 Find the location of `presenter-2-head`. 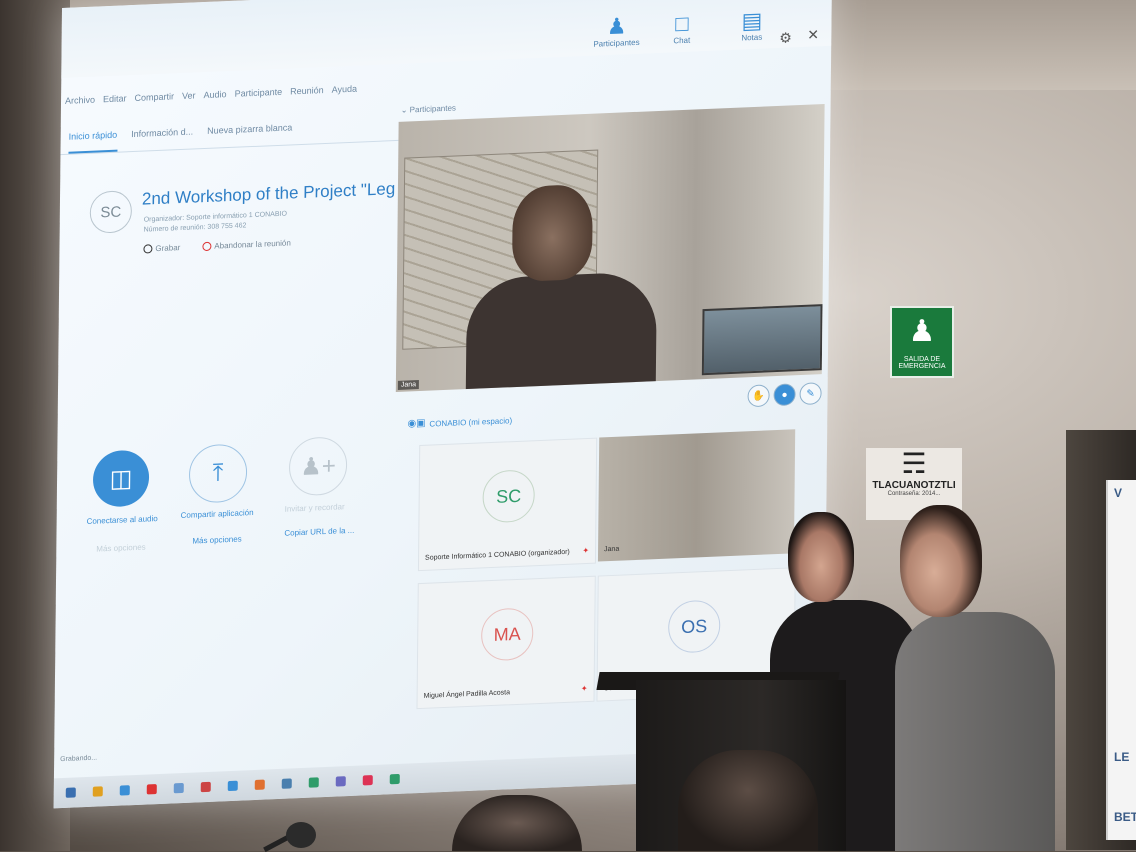

presenter-2-head is located at coordinates (941, 561).